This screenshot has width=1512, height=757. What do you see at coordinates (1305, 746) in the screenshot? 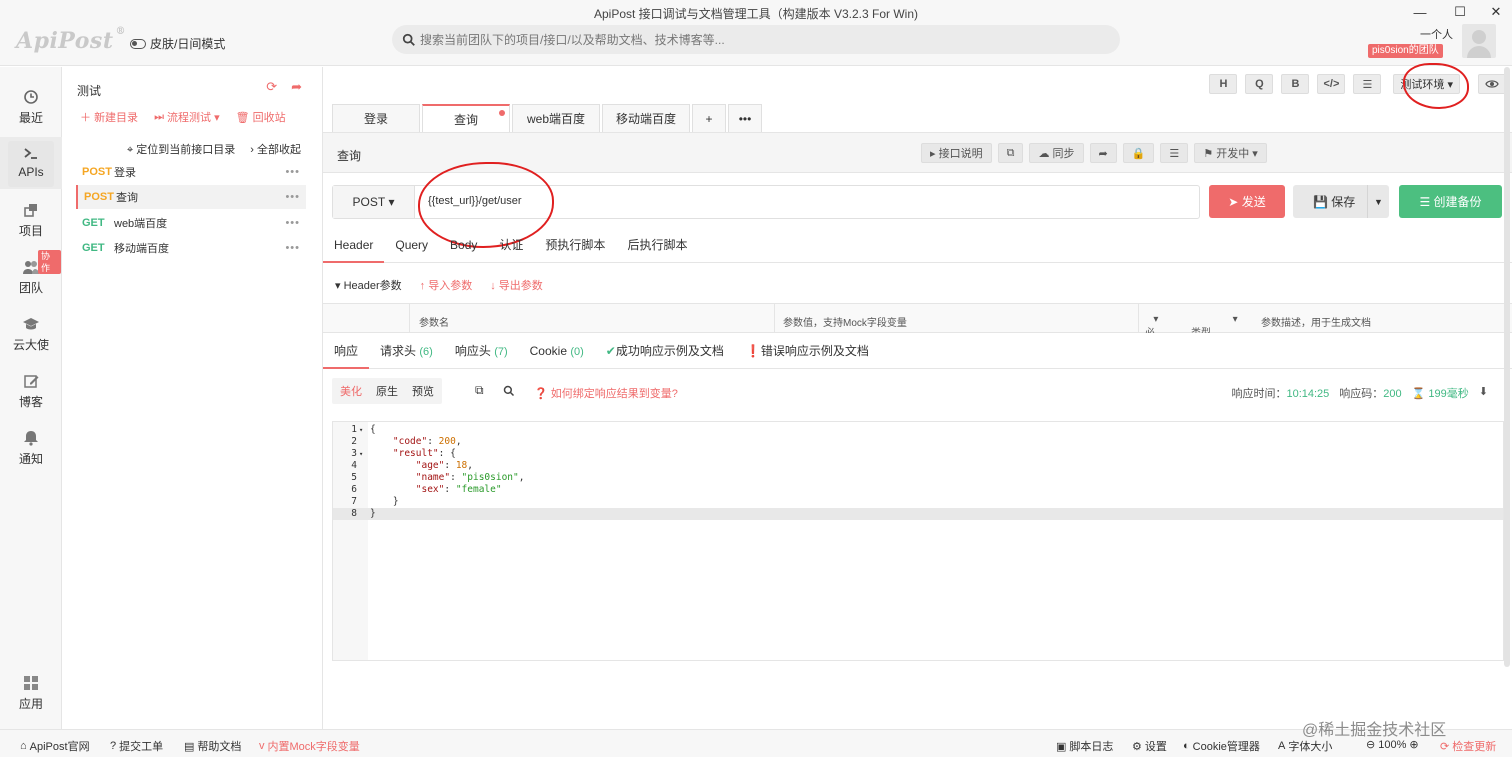
I see `font-size-button: A 字体大小` at bounding box center [1305, 746].